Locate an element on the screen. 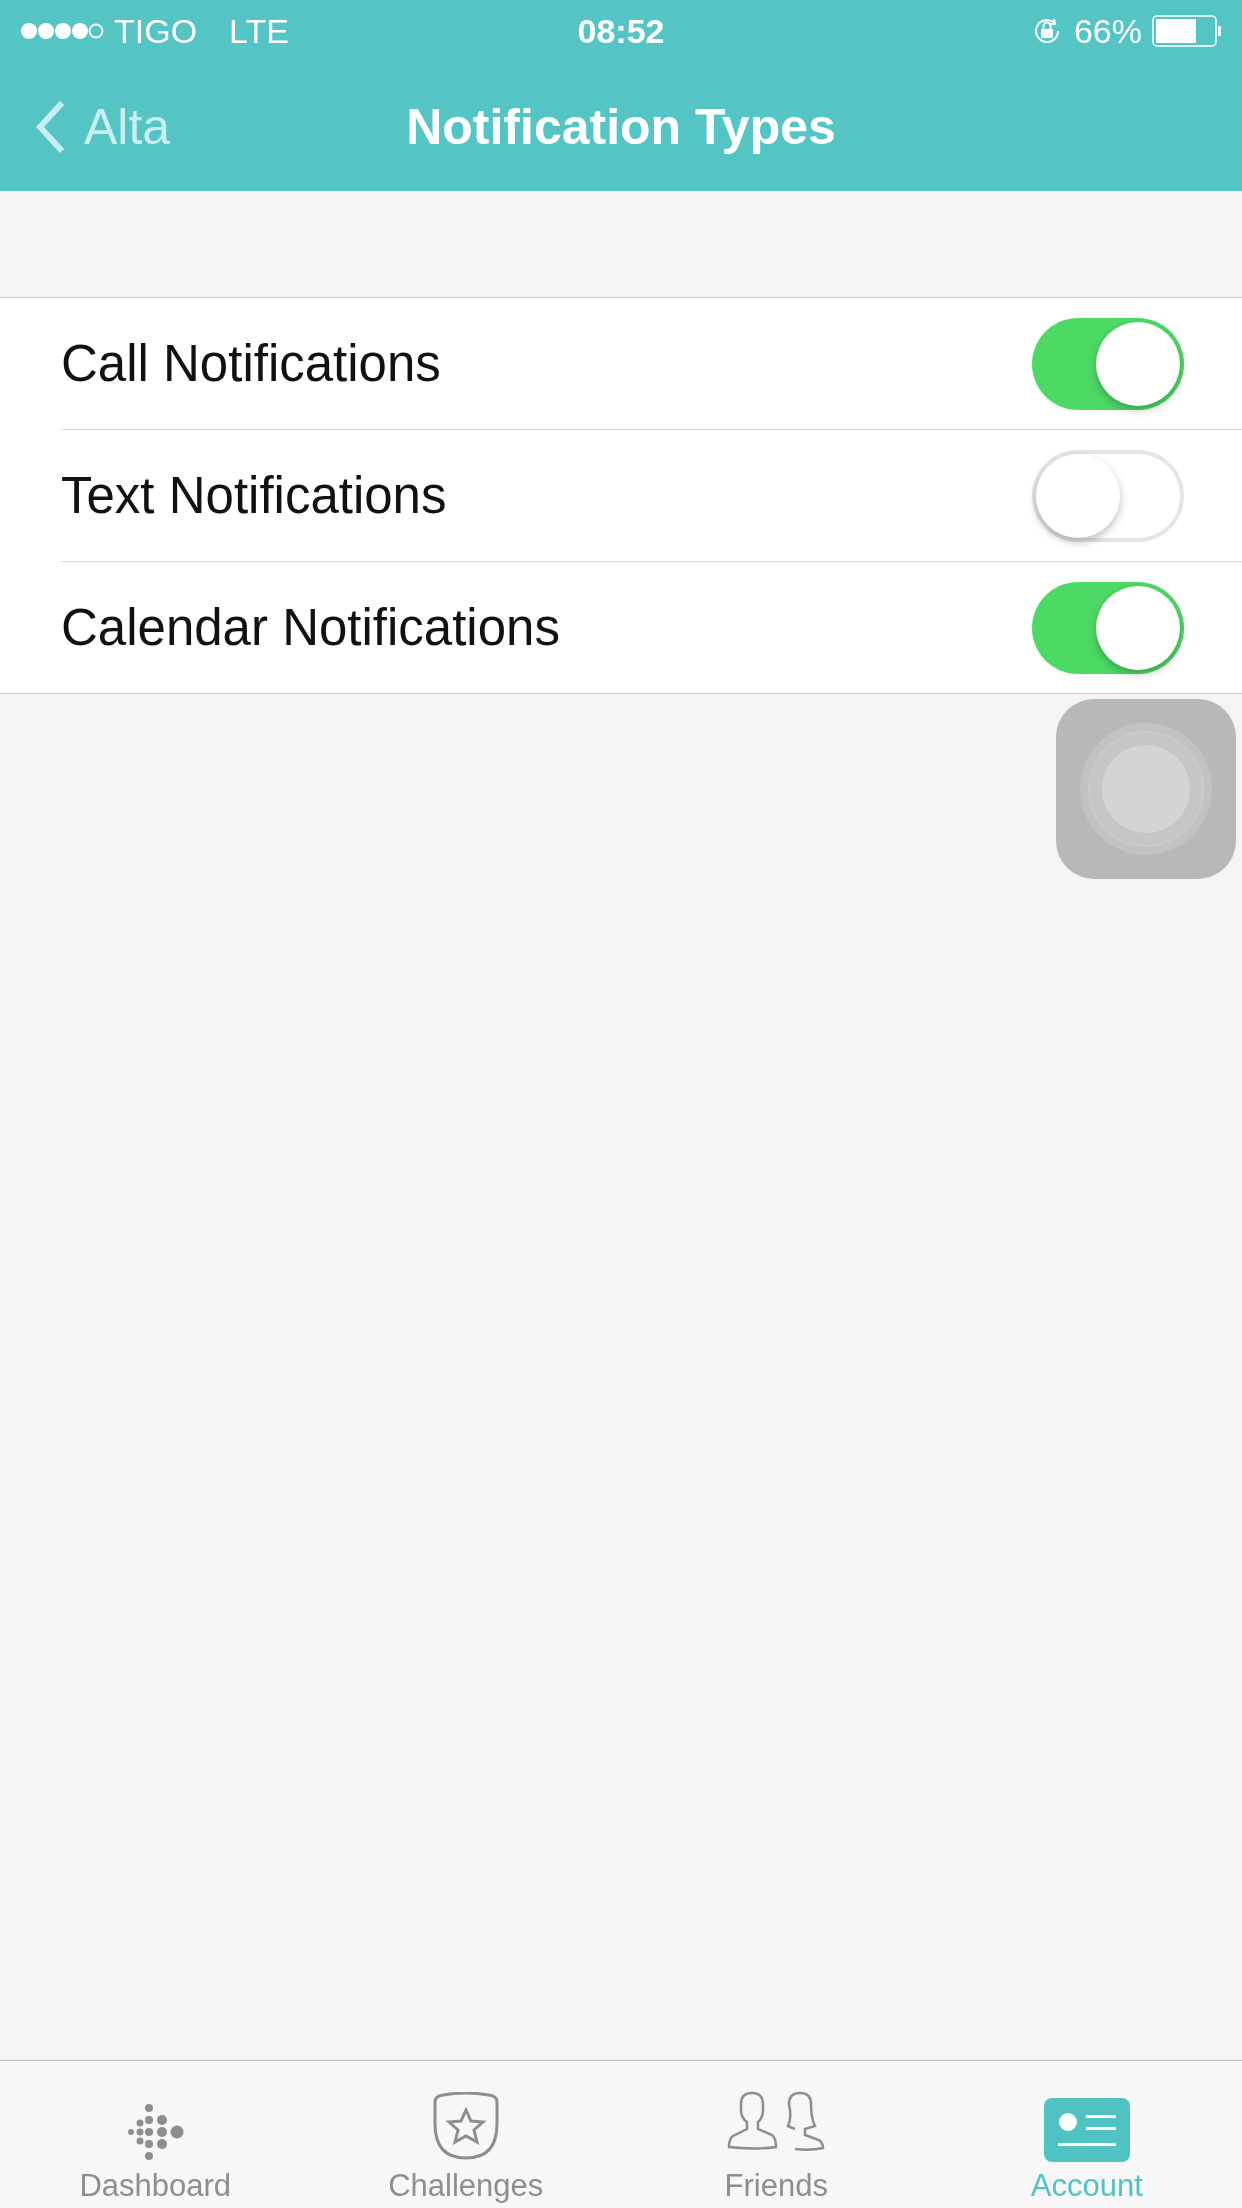 The image size is (1242, 2208). battery-icon is located at coordinates (1187, 31).